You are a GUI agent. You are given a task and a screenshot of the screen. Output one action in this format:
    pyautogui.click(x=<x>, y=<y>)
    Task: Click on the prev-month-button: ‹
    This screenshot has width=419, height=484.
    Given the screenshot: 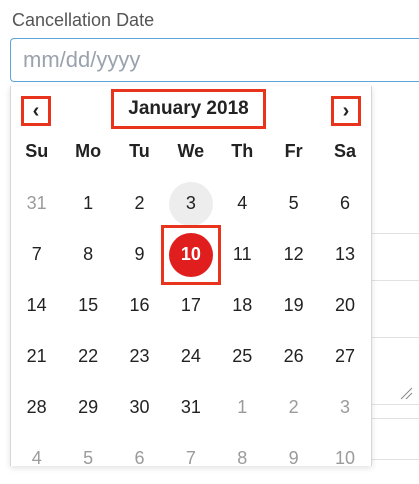 What is the action you would take?
    pyautogui.click(x=36, y=111)
    